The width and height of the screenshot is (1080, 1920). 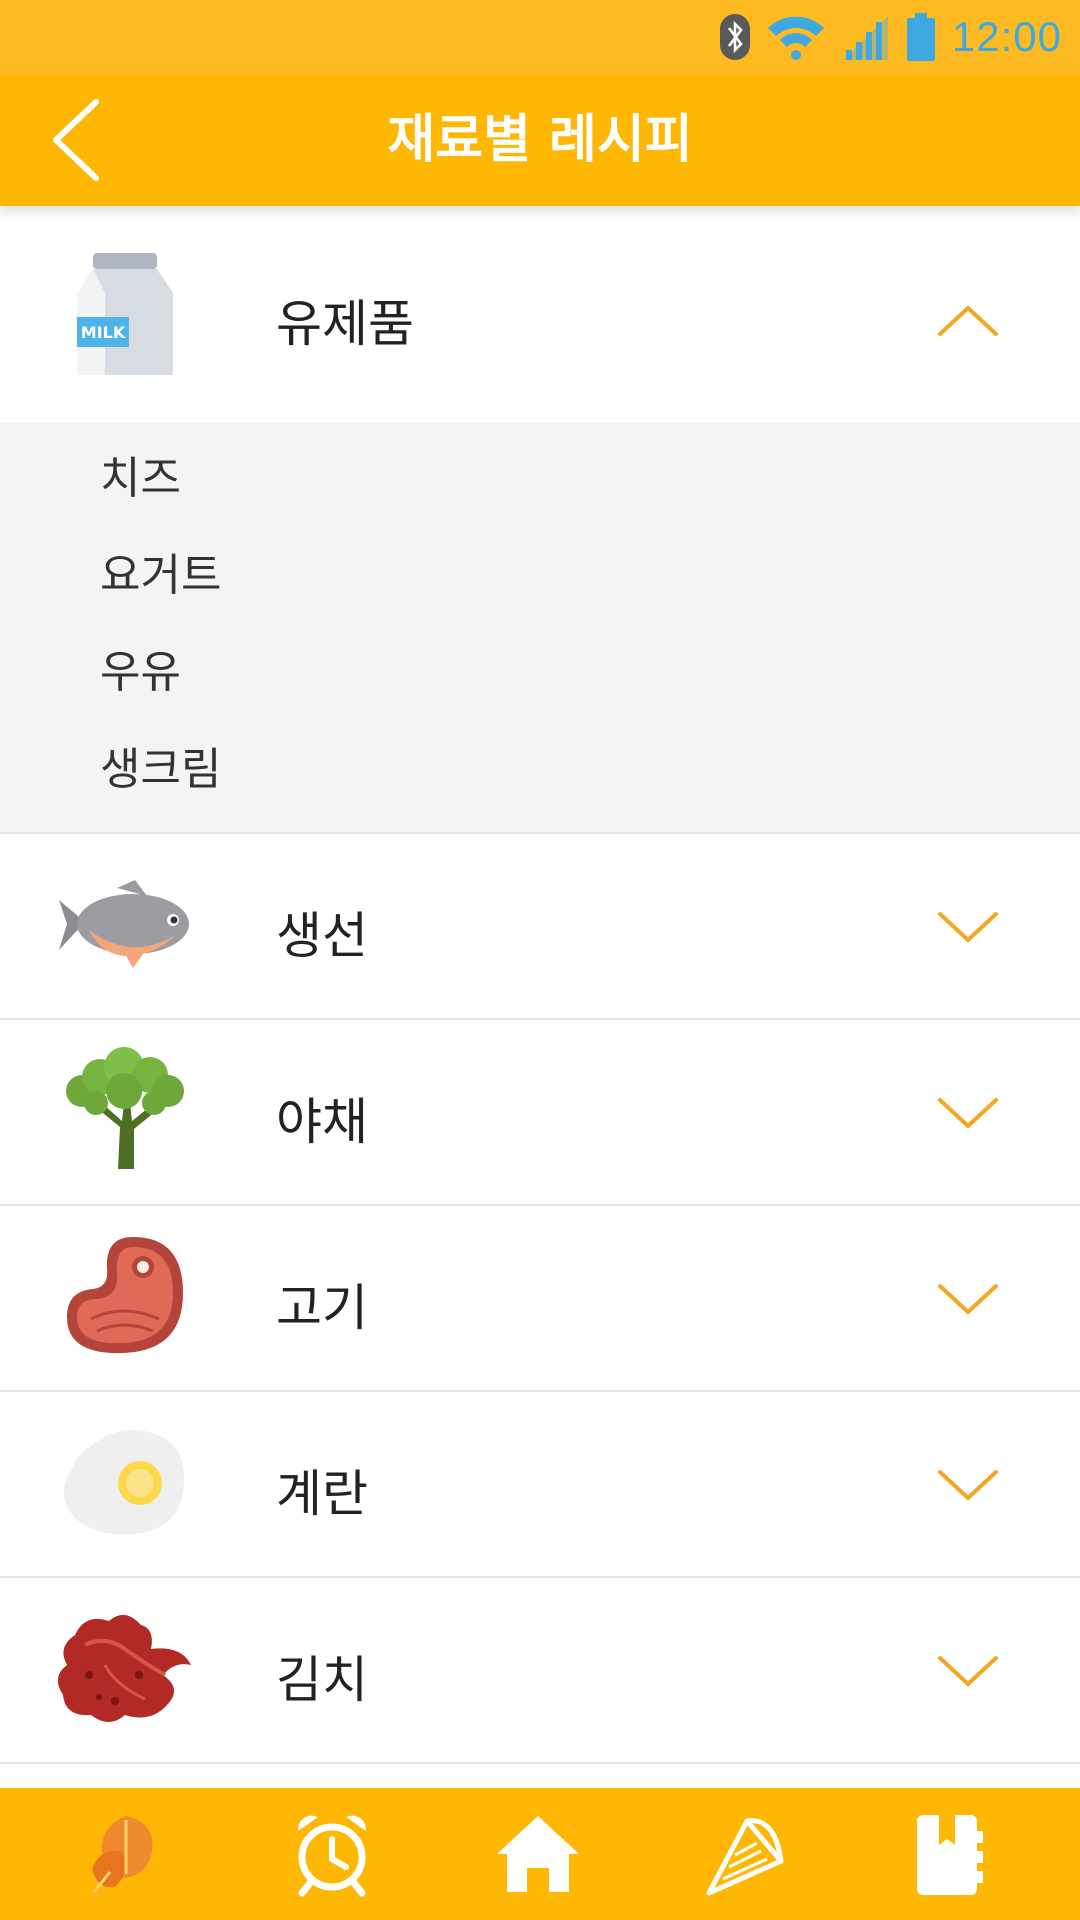 What do you see at coordinates (540, 1299) in the screenshot?
I see `category-meat: 고기` at bounding box center [540, 1299].